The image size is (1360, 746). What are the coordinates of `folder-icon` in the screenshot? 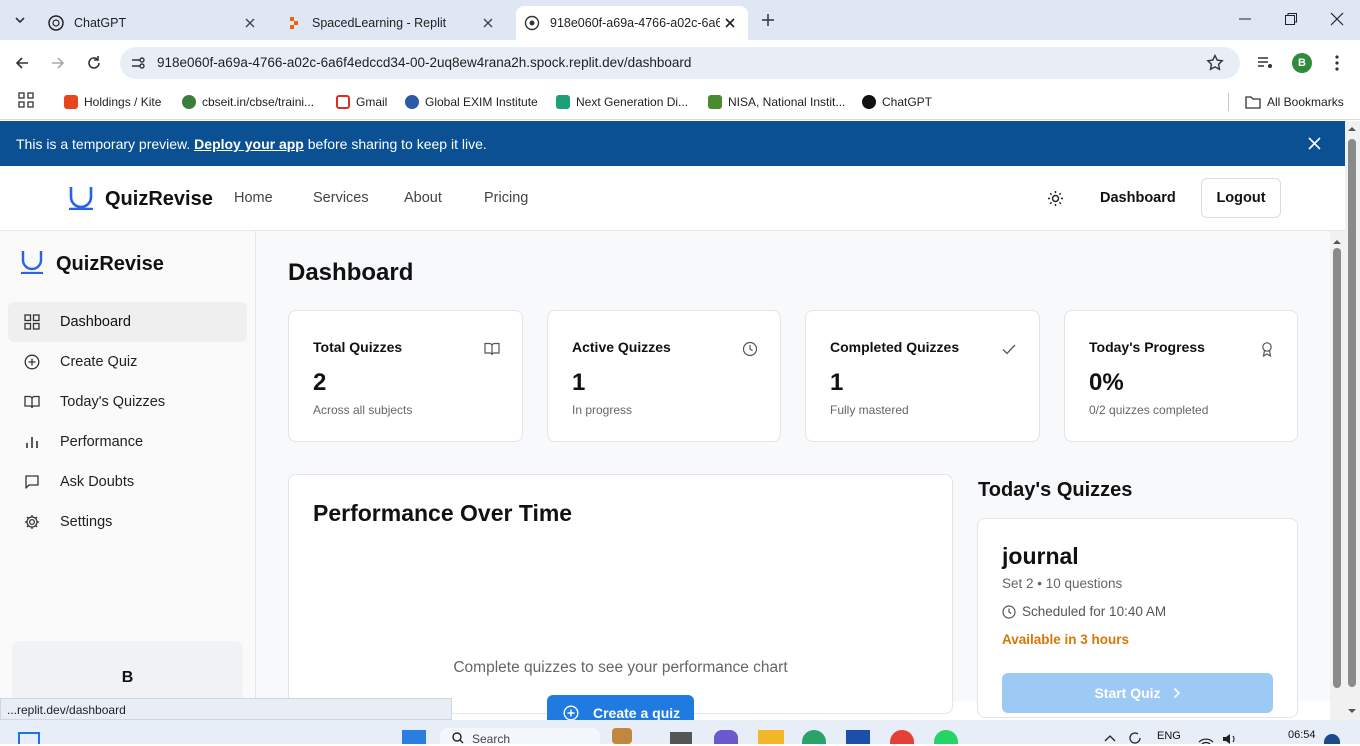 It's located at (1253, 102).